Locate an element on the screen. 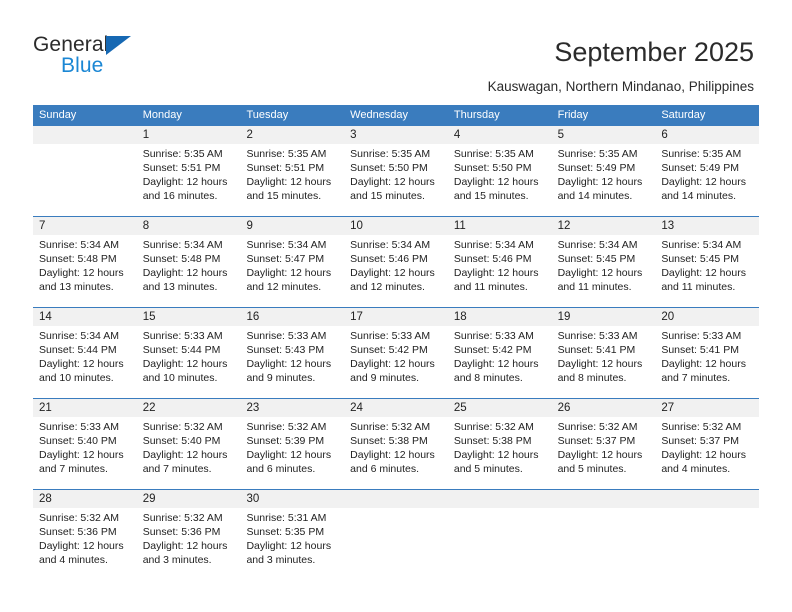 Image resolution: width=792 pixels, height=612 pixels. day-daylight-text: and 3 minutes. is located at coordinates (281, 560).